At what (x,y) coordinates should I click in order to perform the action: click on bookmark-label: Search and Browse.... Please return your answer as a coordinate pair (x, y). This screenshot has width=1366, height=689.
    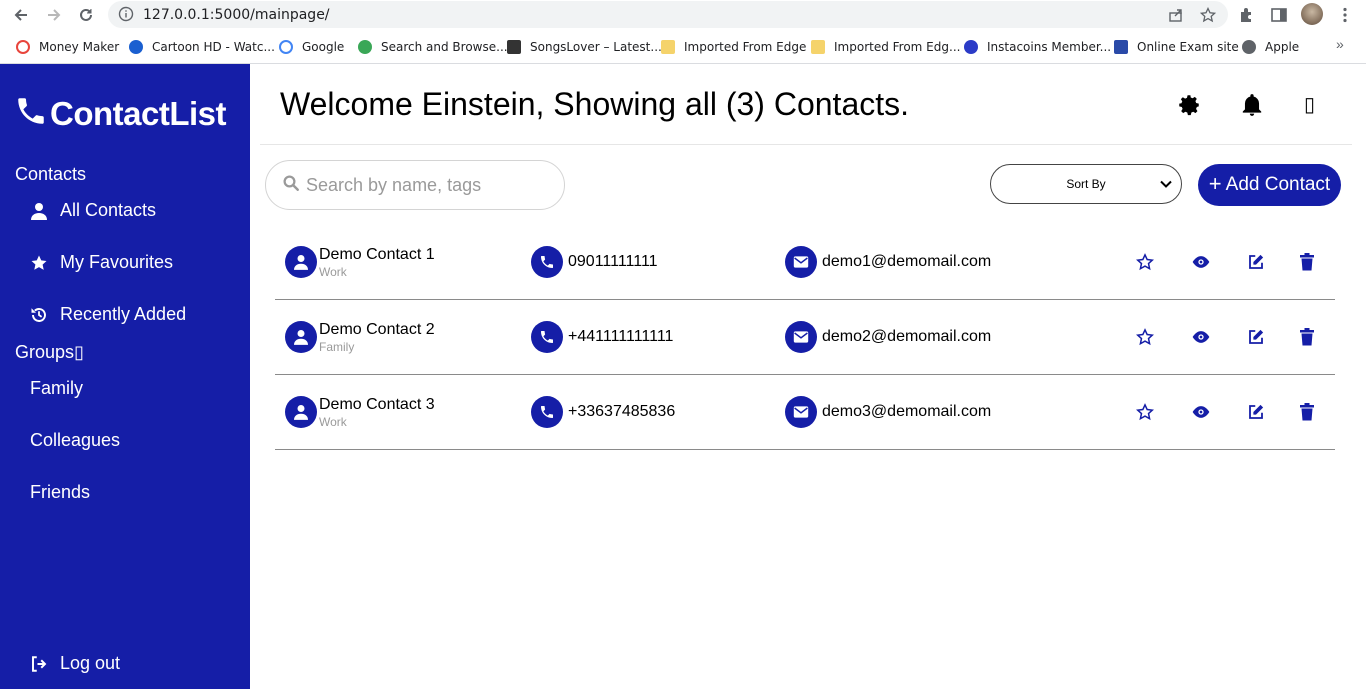
    Looking at the image, I should click on (444, 47).